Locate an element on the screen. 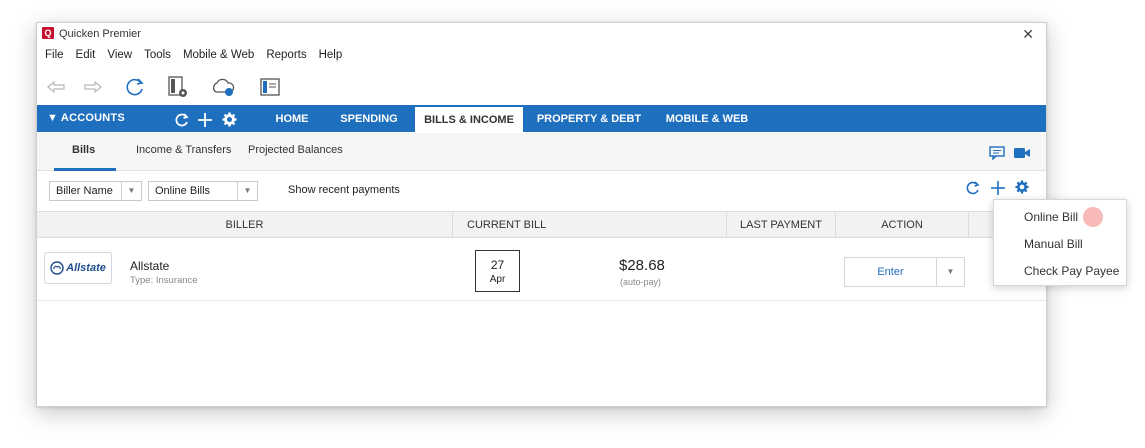 This screenshot has height=448, width=1145. cloud-sync-icon is located at coordinates (223, 87).